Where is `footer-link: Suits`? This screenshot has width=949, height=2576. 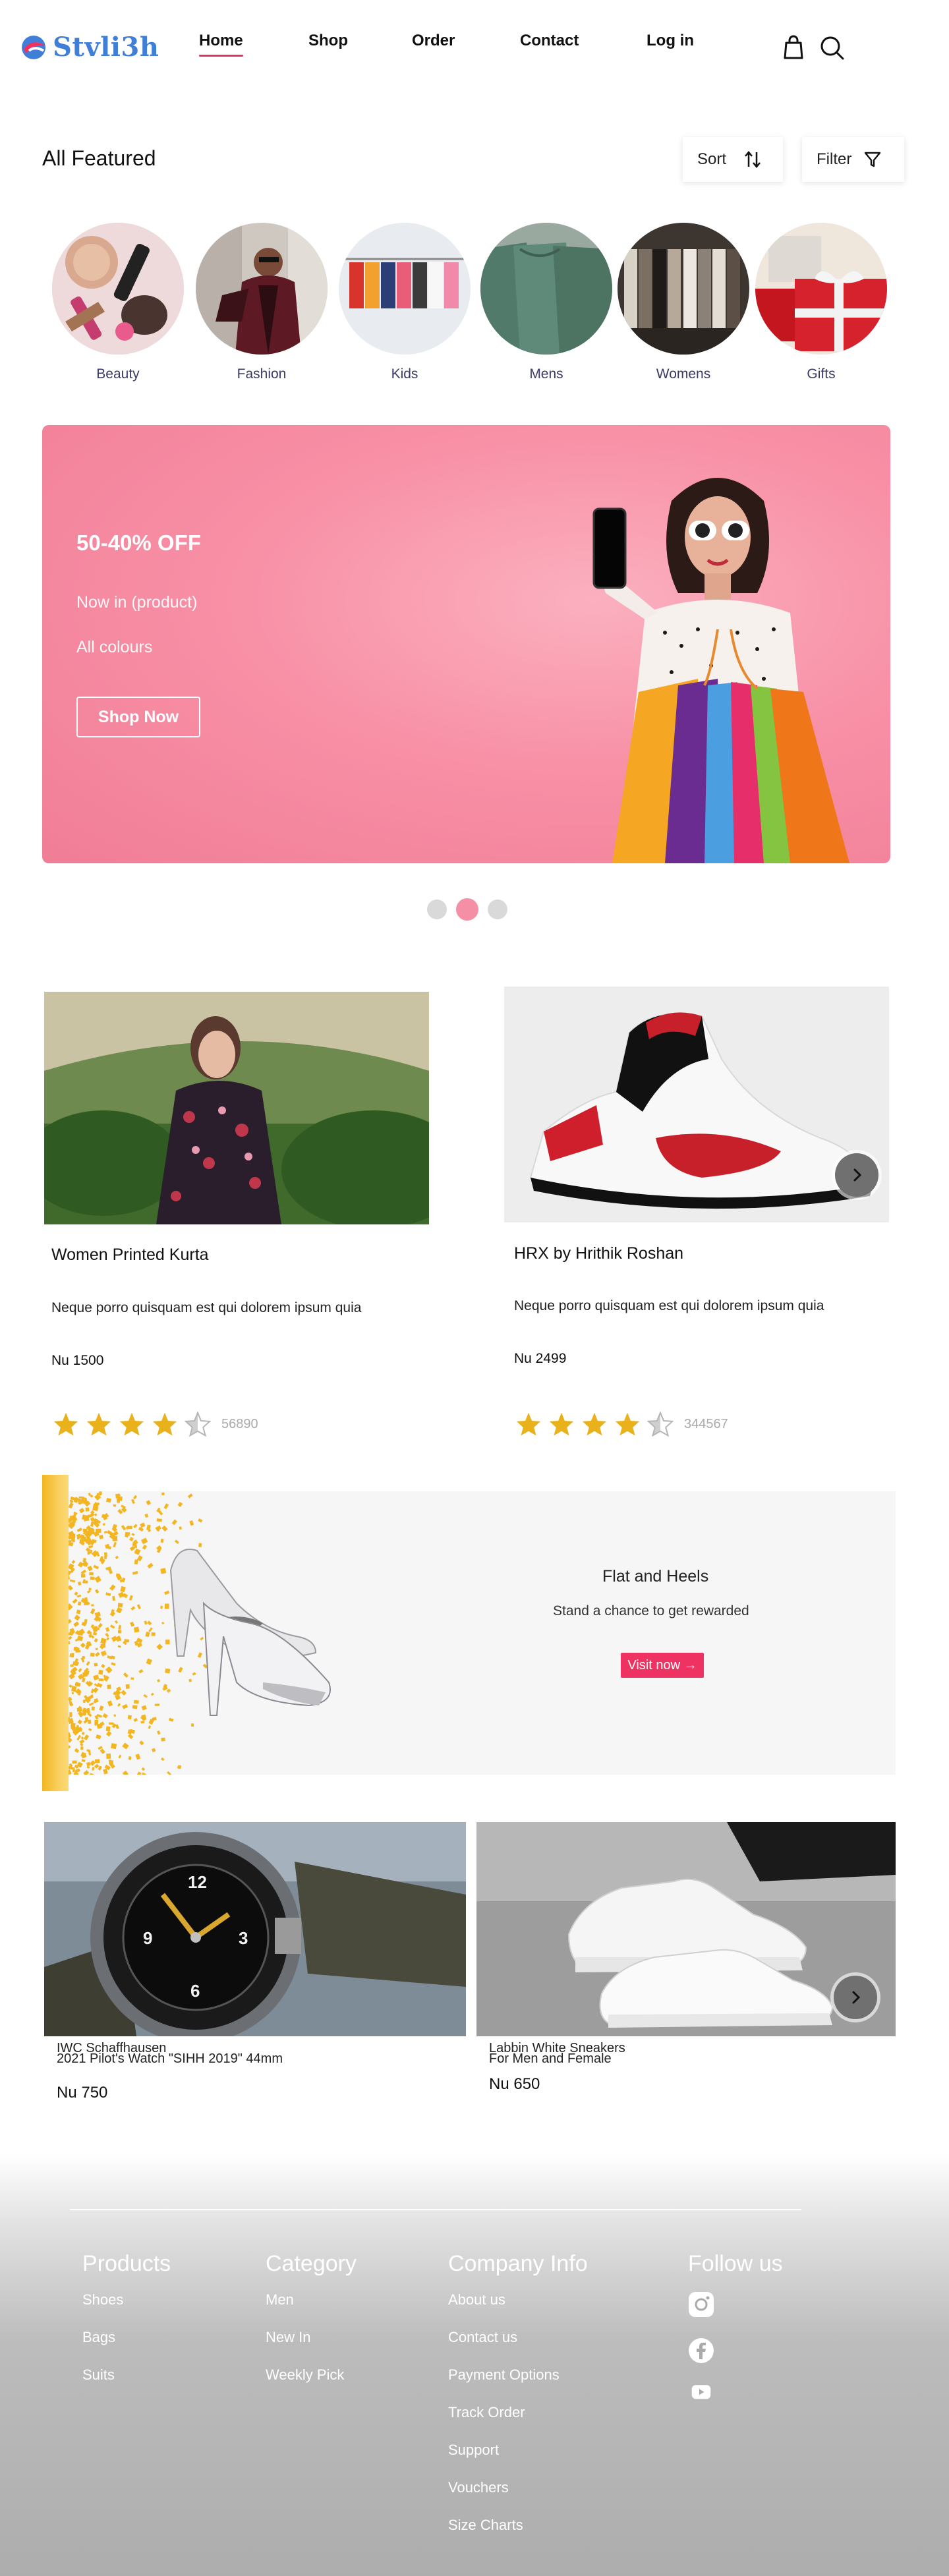
footer-link: Suits is located at coordinates (126, 2385).